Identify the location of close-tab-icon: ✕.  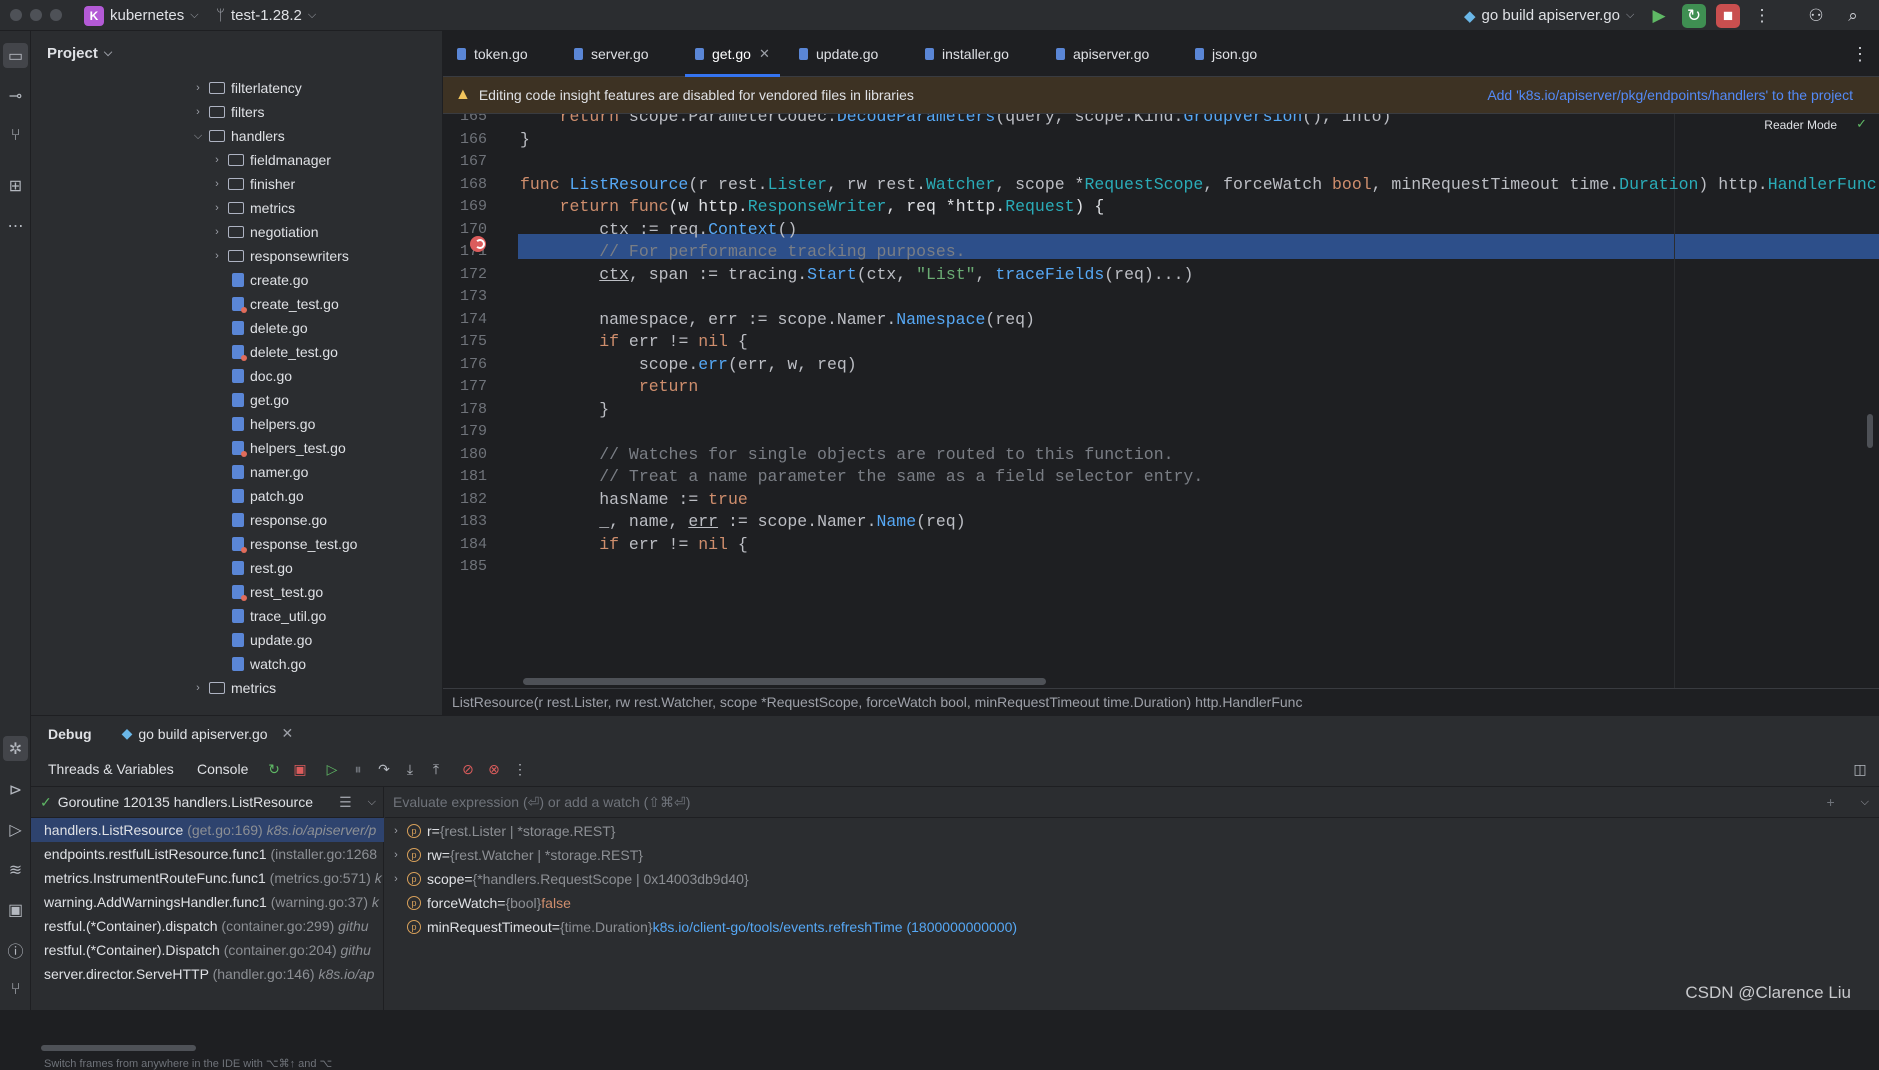
(764, 54).